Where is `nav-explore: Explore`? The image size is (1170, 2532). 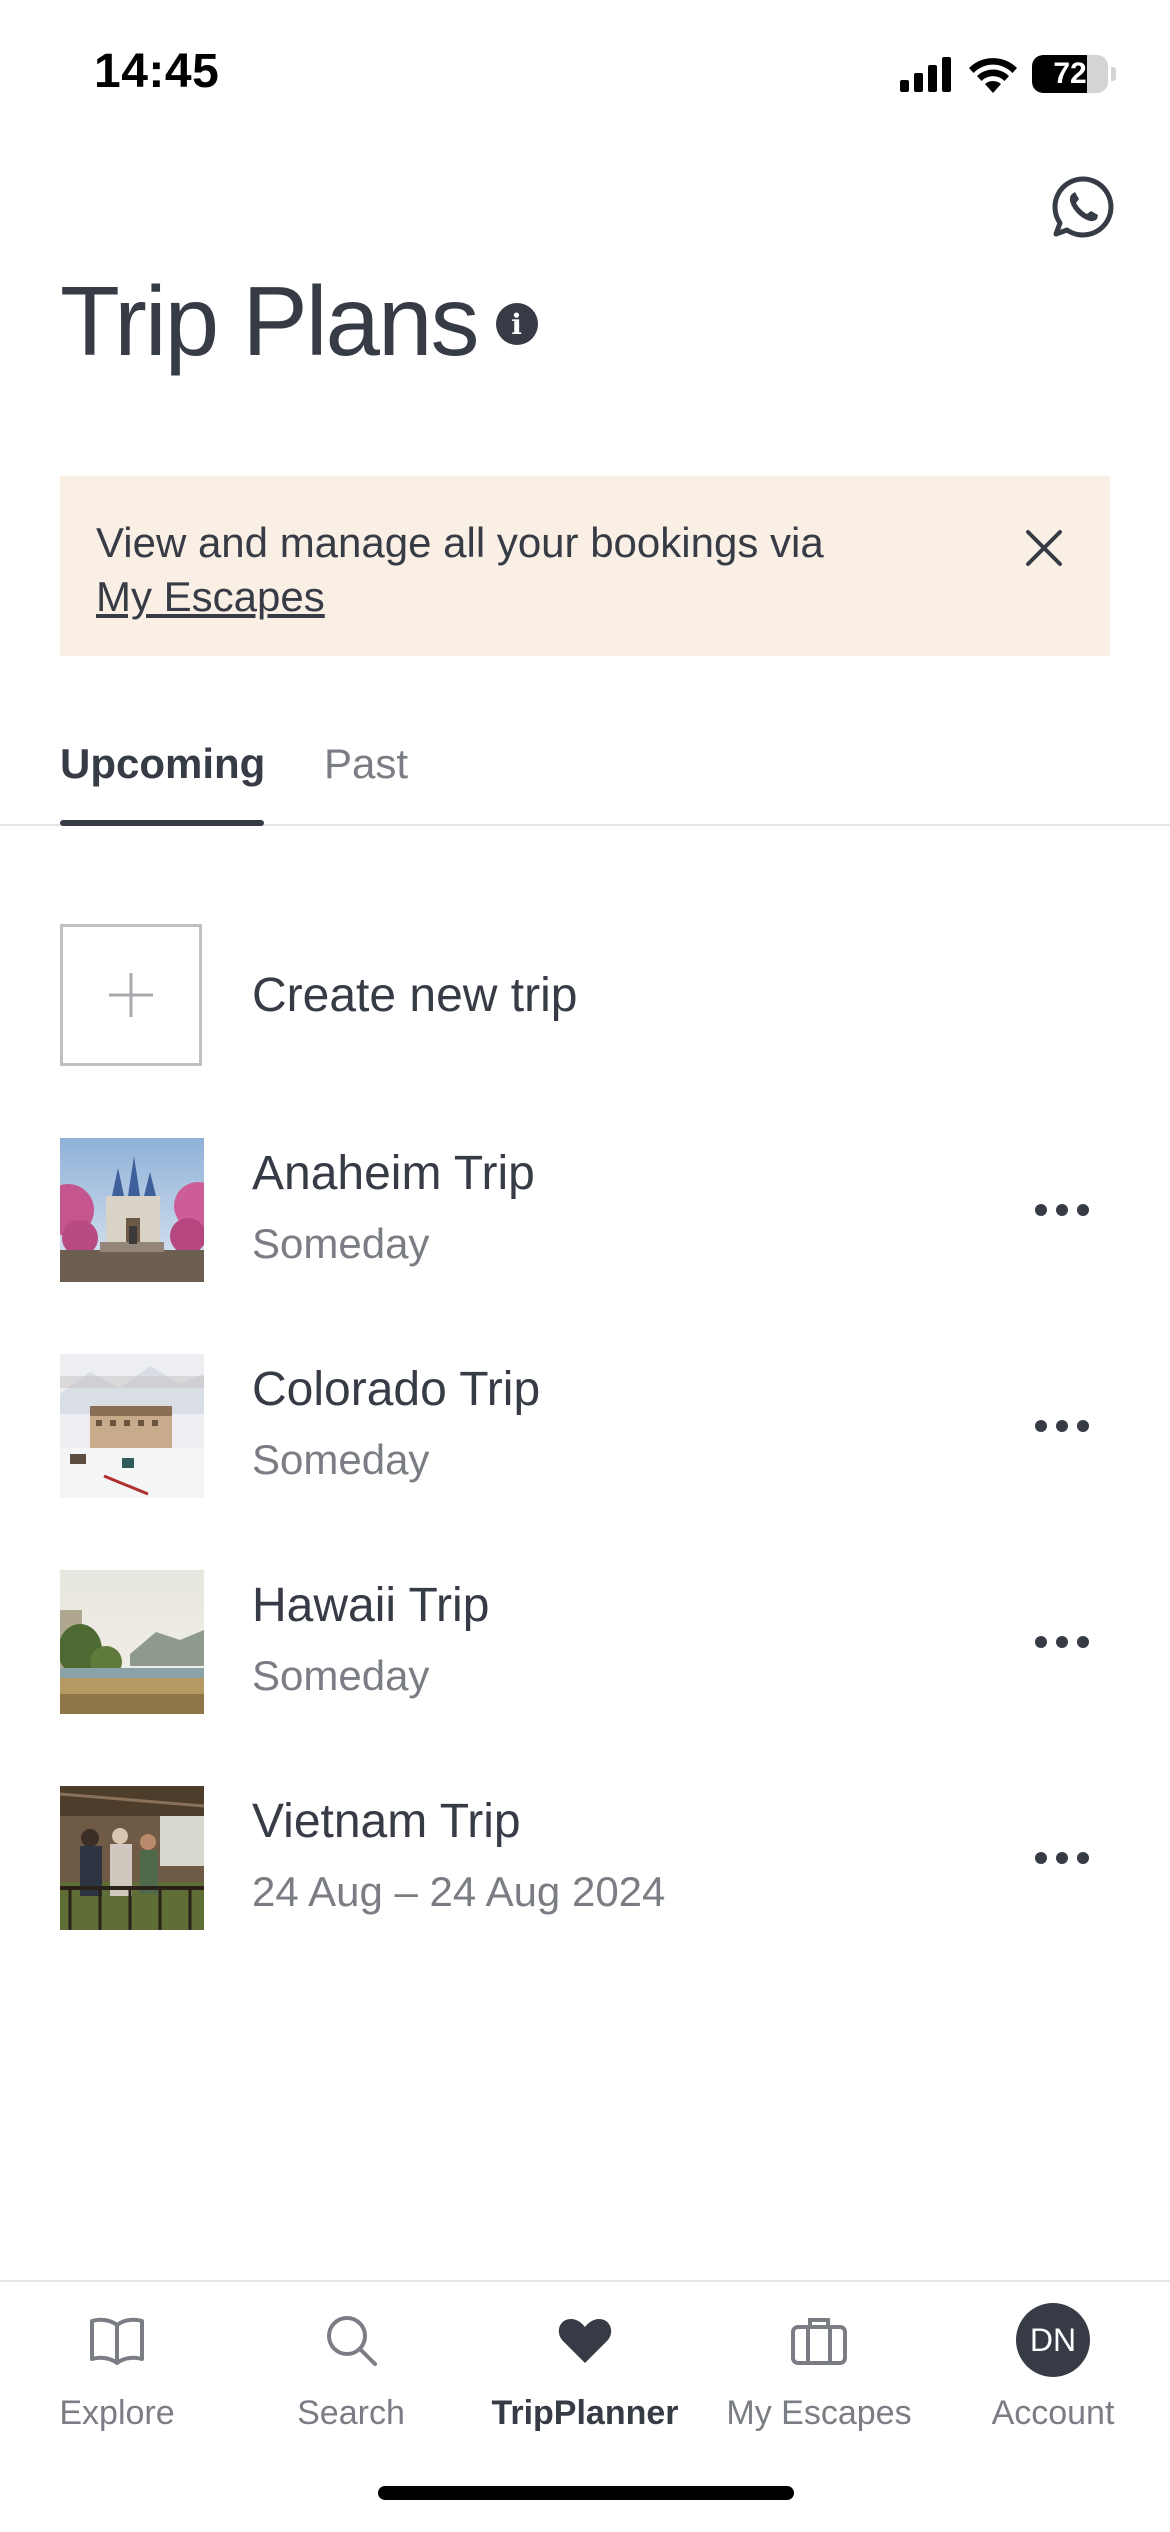 nav-explore: Explore is located at coordinates (117, 2372).